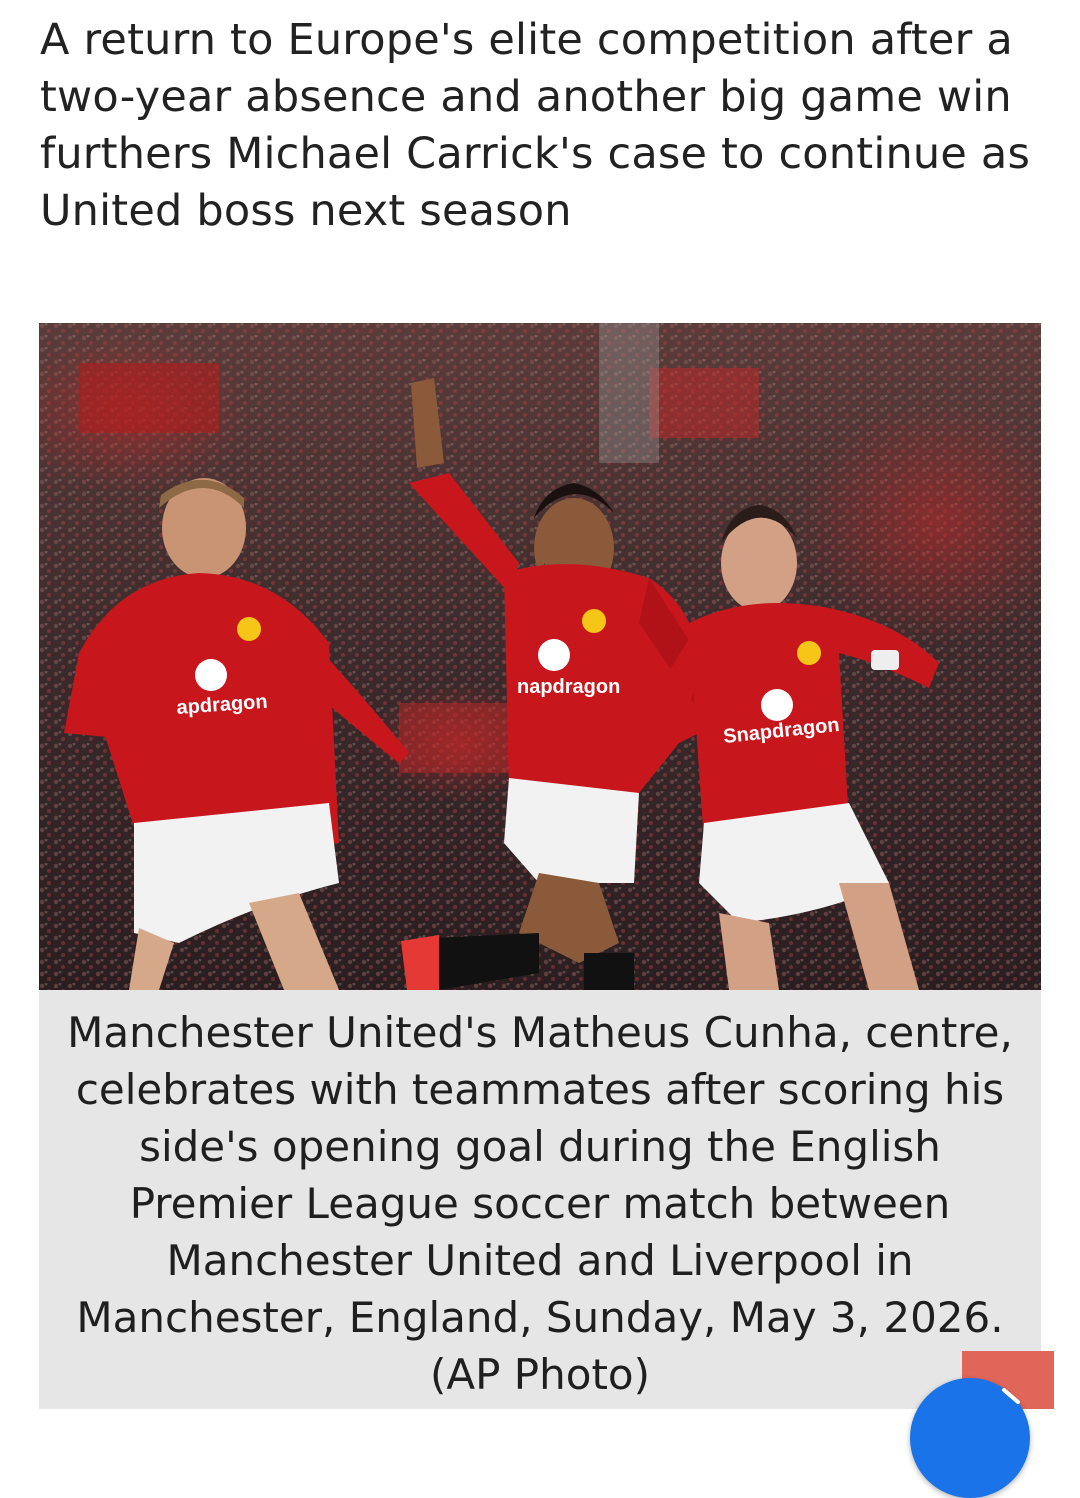  Describe the element at coordinates (568, 687) in the screenshot. I see `sponsor-text-center: napdragon` at that location.